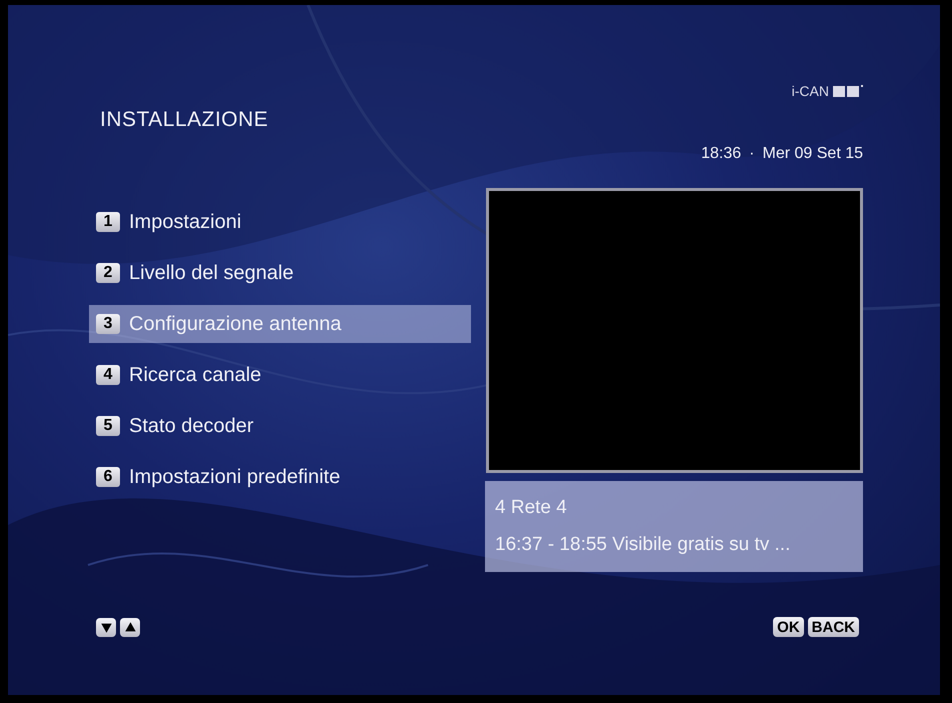 This screenshot has height=703, width=952. What do you see at coordinates (108, 426) in the screenshot?
I see `number-key: 5` at bounding box center [108, 426].